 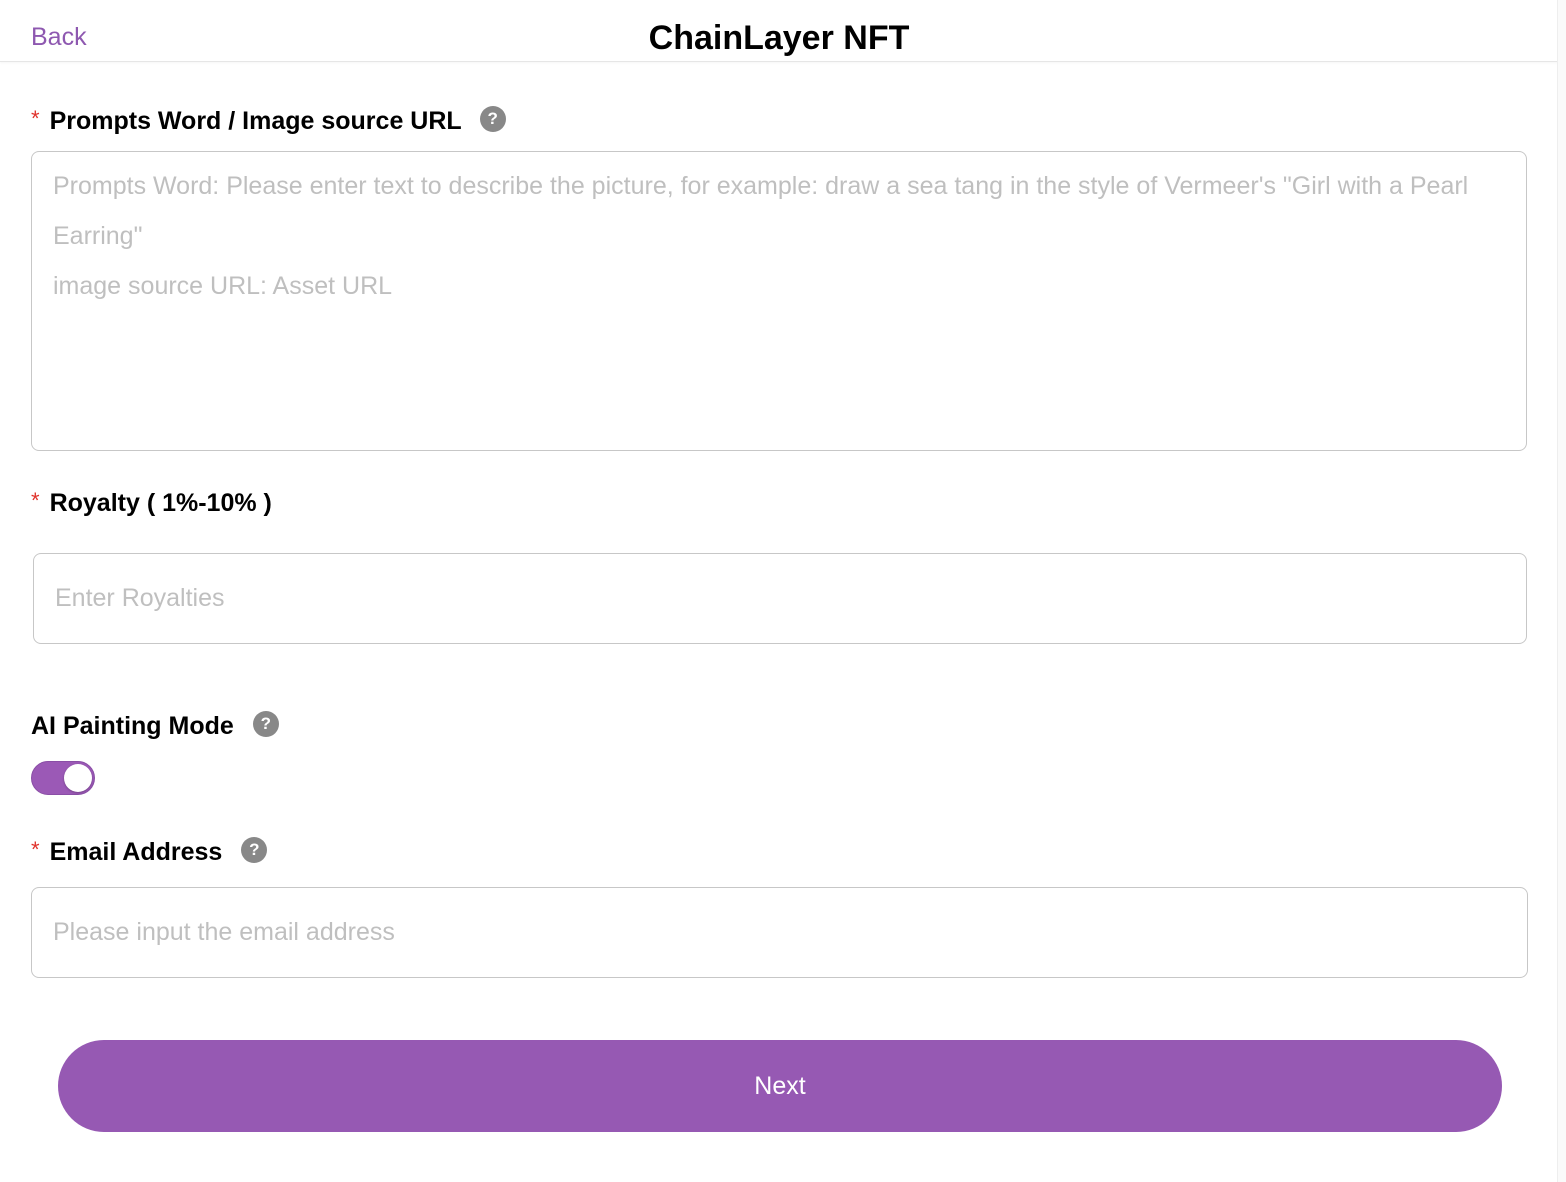 I want to click on royalty-input: Enter Royalties, so click(x=780, y=598).